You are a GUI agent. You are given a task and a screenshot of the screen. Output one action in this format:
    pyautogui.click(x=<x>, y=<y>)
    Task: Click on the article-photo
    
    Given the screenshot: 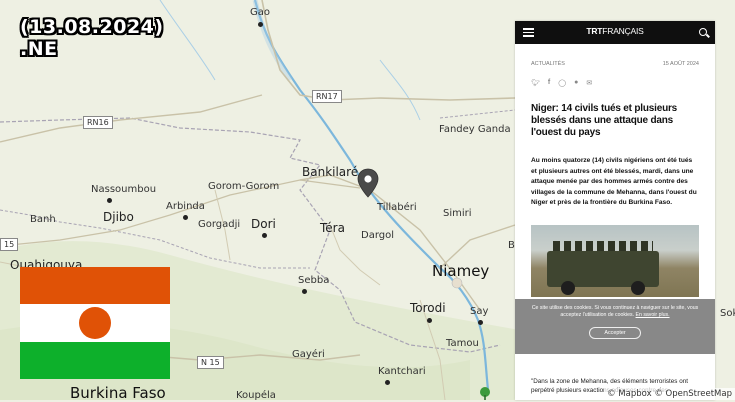 What is the action you would take?
    pyautogui.click(x=615, y=260)
    